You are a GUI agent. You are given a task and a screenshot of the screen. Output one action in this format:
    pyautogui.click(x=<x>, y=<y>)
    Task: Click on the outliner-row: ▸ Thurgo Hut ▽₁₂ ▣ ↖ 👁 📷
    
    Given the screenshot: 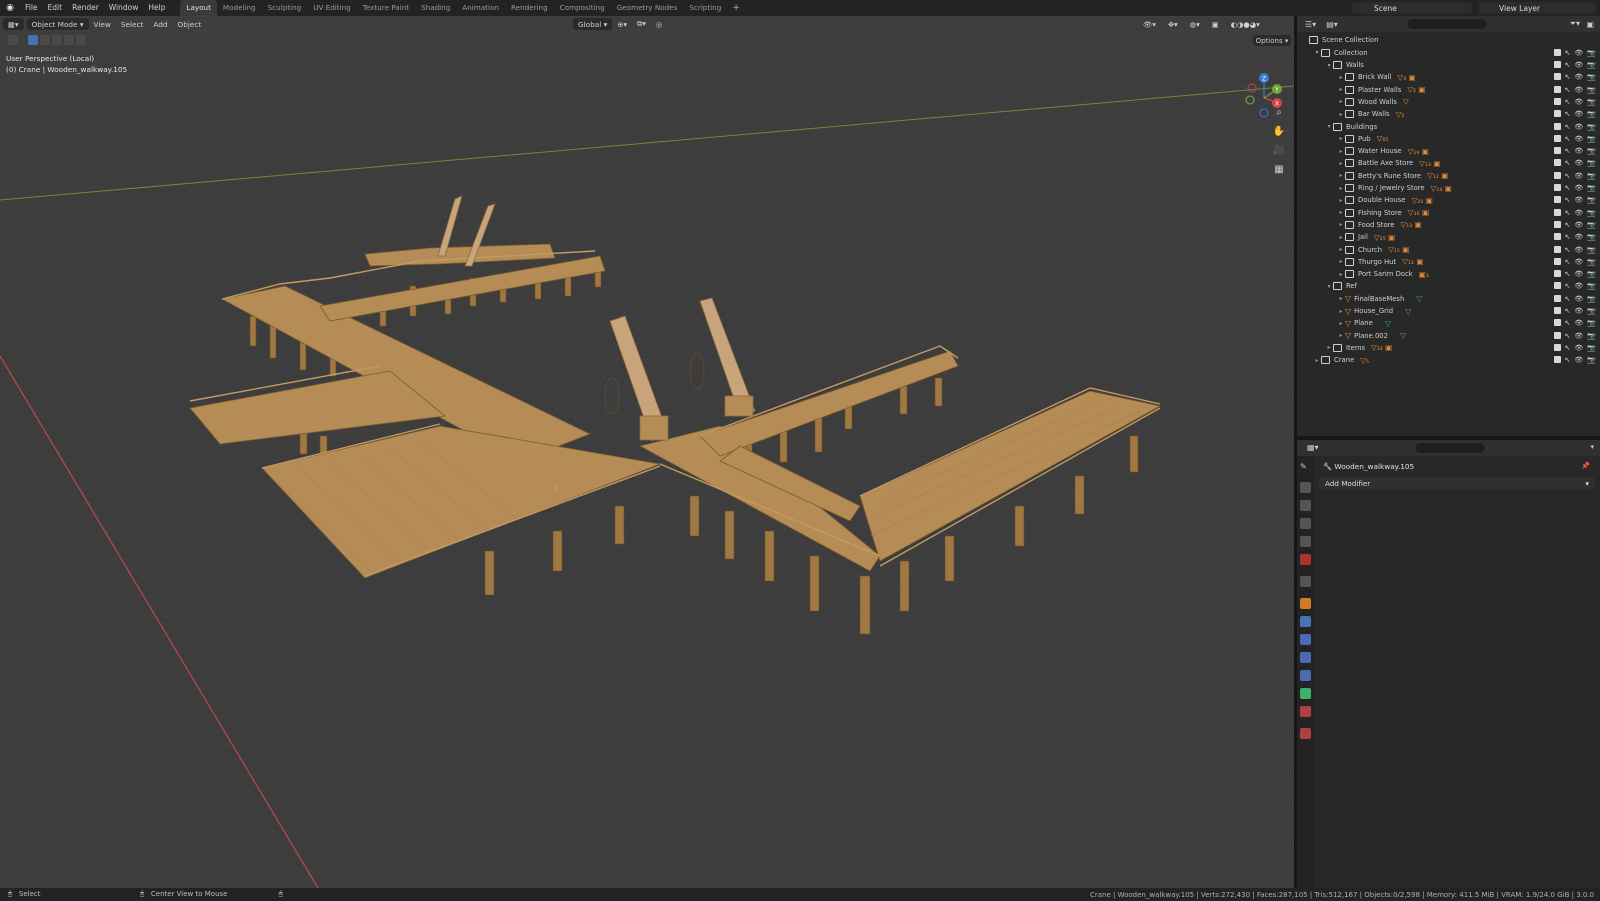 What is the action you would take?
    pyautogui.click(x=1448, y=262)
    